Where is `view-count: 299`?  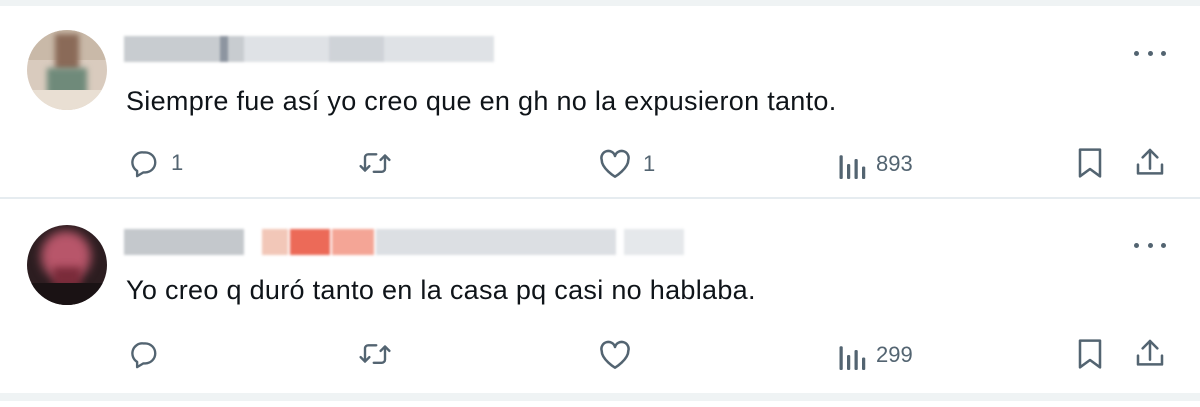
view-count: 299 is located at coordinates (894, 354).